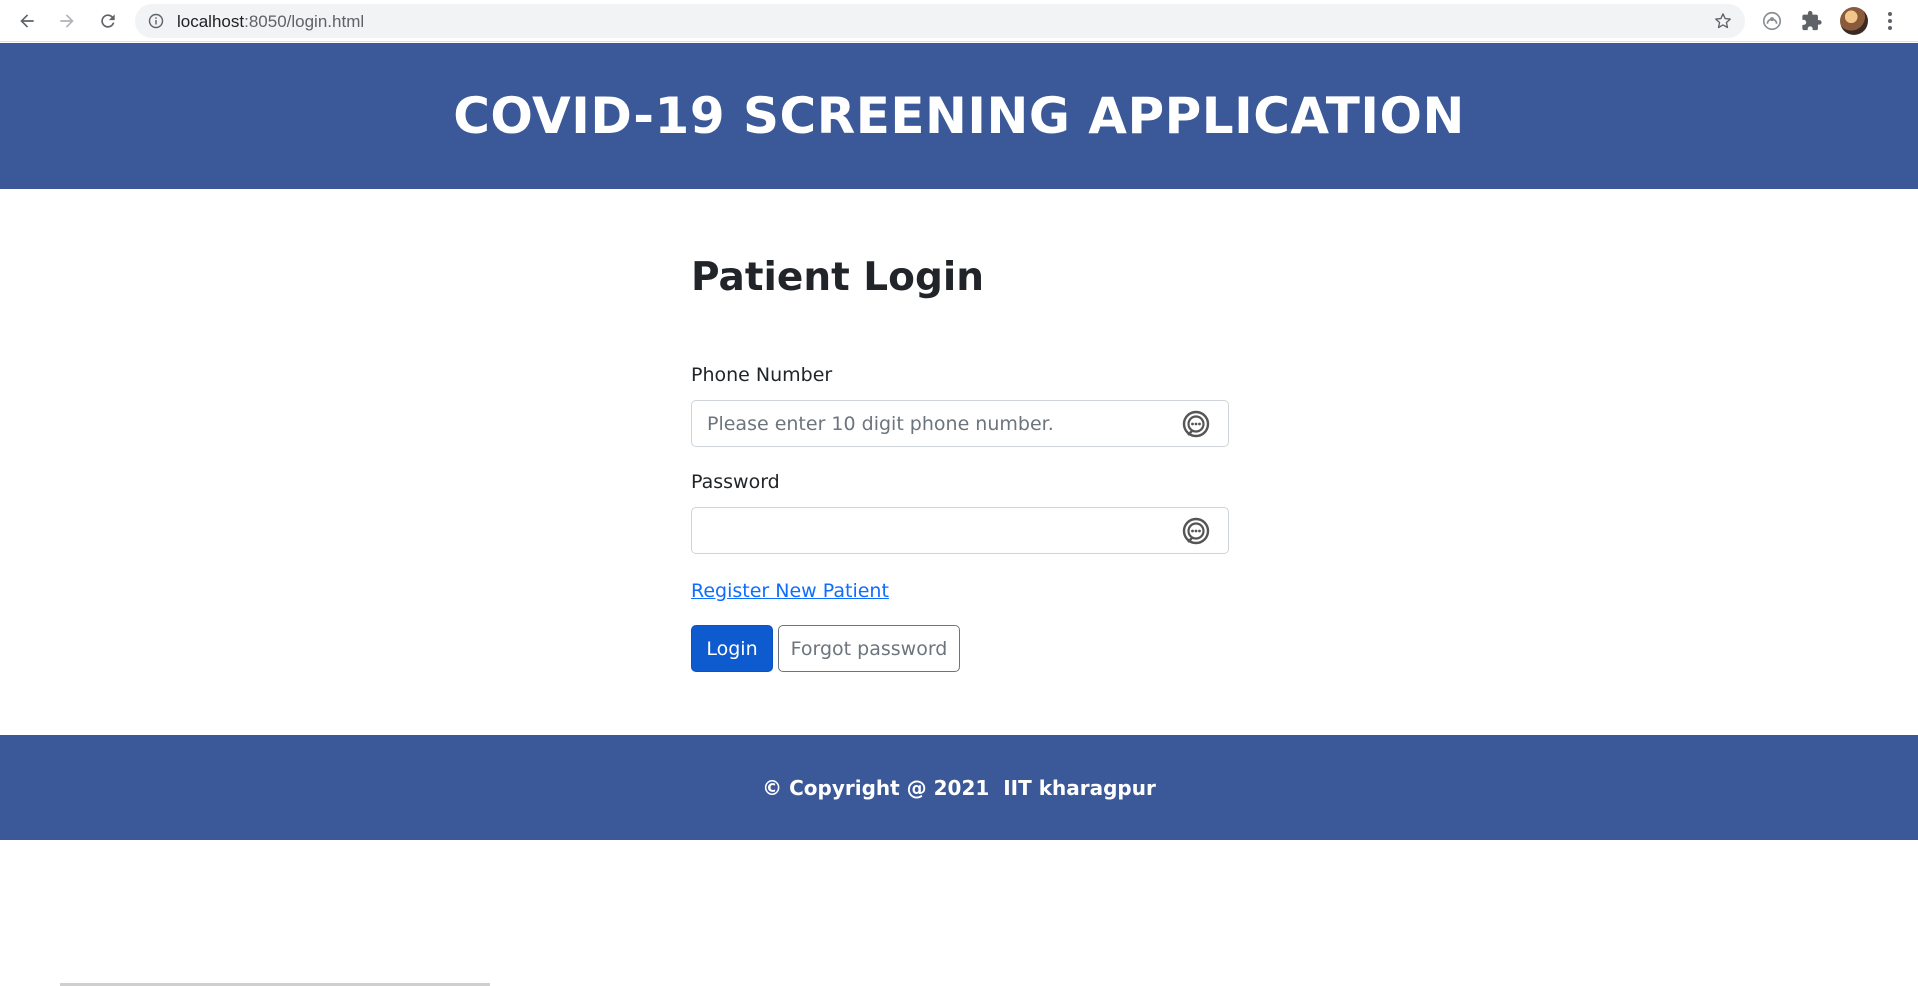 The height and width of the screenshot is (986, 1918). Describe the element at coordinates (211, 21) in the screenshot. I see `url-host: localhost` at that location.